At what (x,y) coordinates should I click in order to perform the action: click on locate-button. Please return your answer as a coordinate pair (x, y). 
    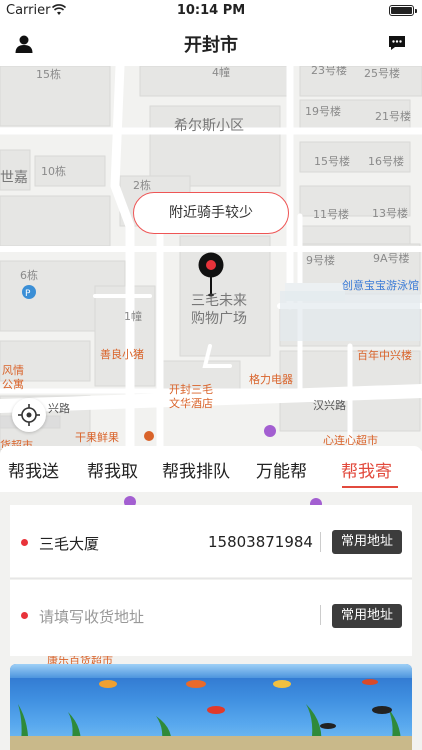
    Looking at the image, I should click on (29, 415).